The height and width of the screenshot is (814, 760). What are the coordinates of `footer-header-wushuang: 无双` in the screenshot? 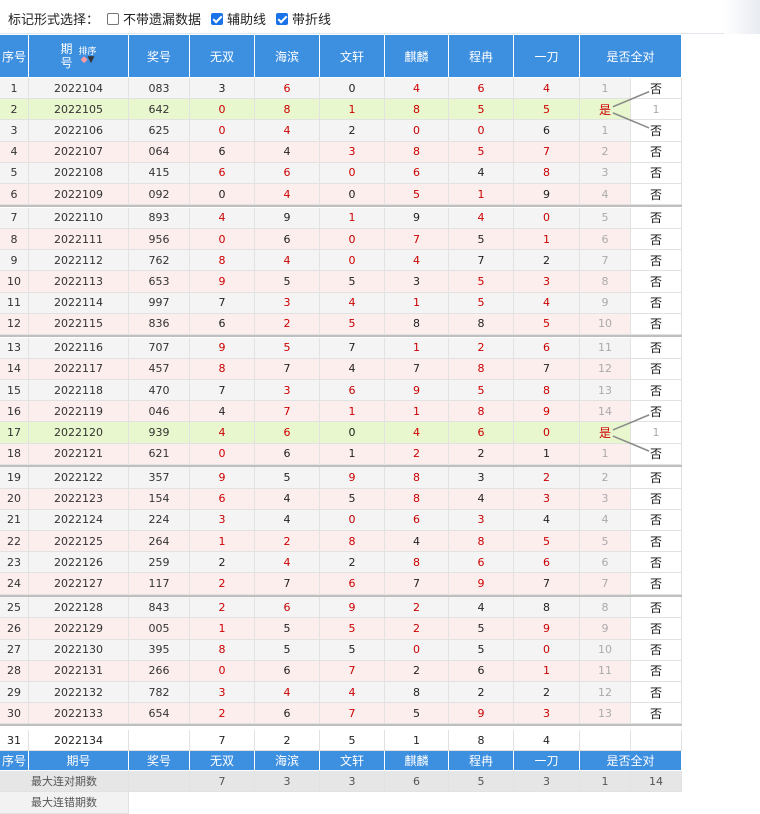 It's located at (222, 761).